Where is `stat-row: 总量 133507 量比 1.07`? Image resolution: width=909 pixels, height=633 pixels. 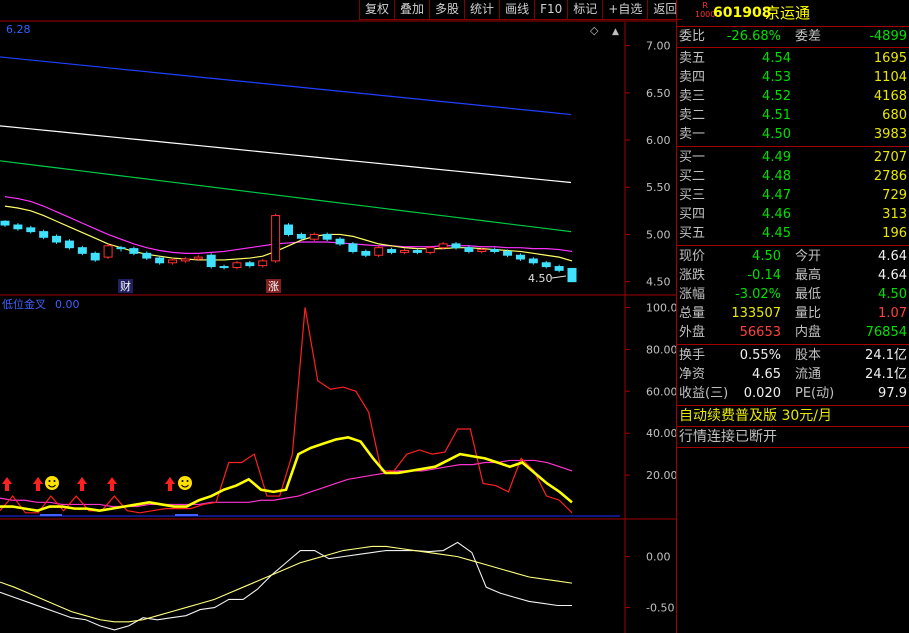 stat-row: 总量 133507 量比 1.07 is located at coordinates (793, 313).